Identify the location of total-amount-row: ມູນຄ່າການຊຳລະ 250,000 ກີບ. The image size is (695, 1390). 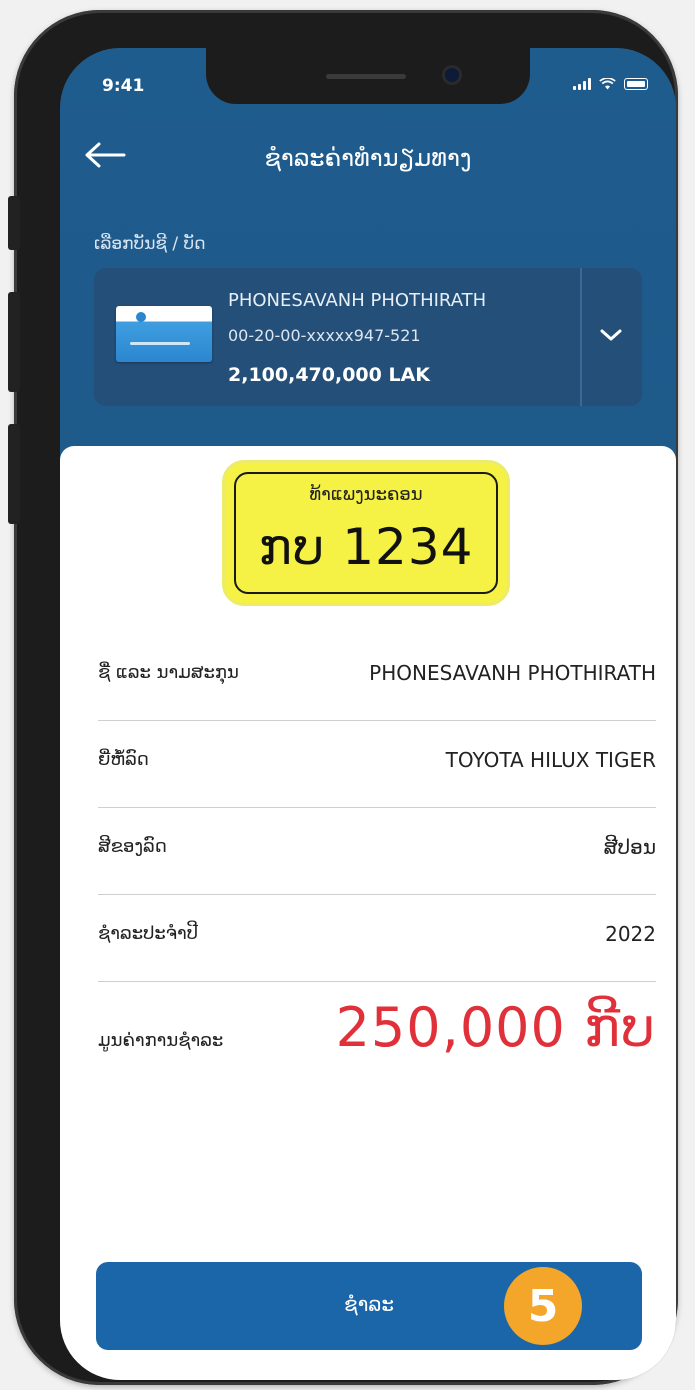
(377, 1037).